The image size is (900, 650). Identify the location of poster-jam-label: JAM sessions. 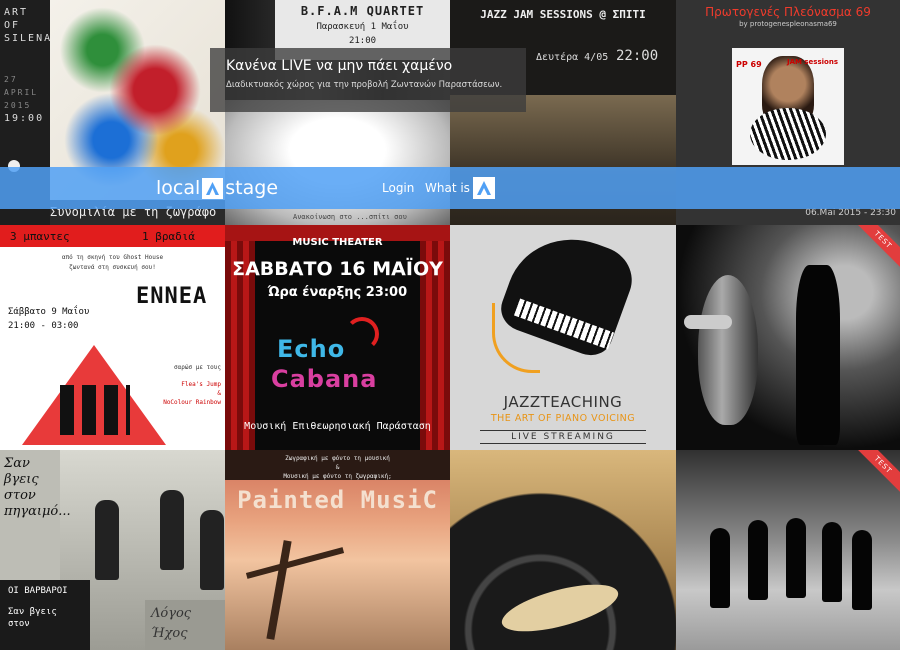
(812, 62).